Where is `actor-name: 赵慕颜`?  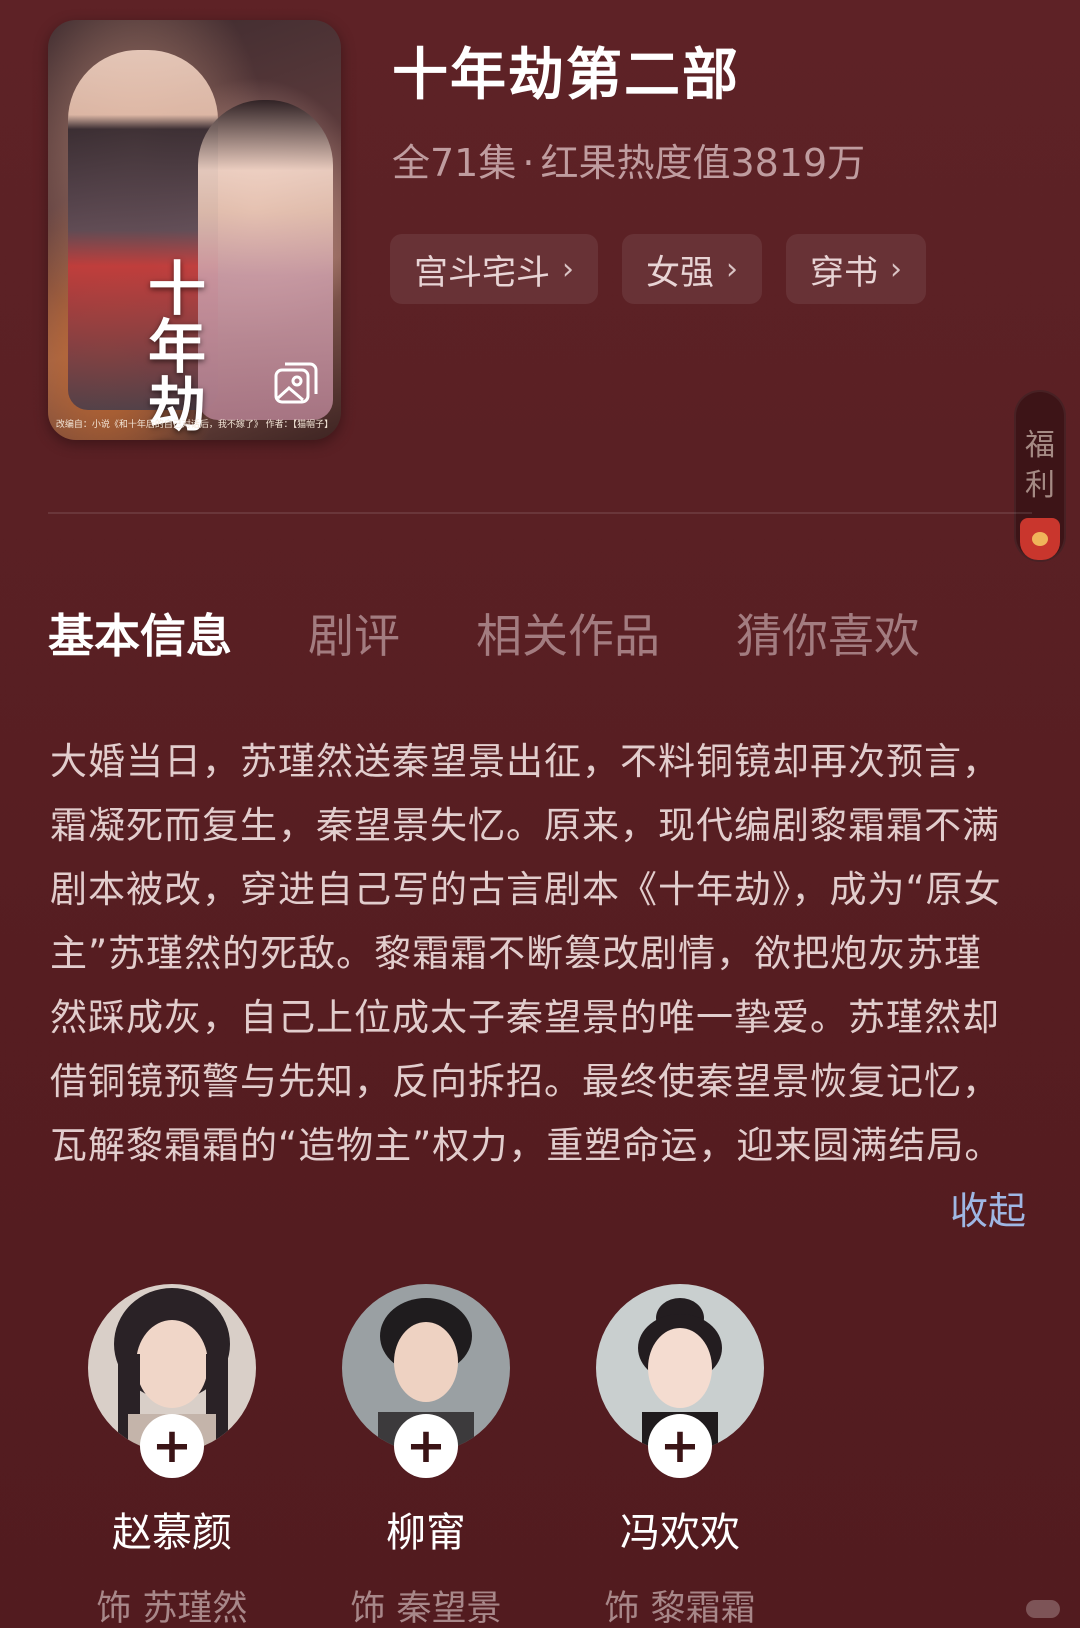
actor-name: 赵慕颜 is located at coordinates (172, 1533).